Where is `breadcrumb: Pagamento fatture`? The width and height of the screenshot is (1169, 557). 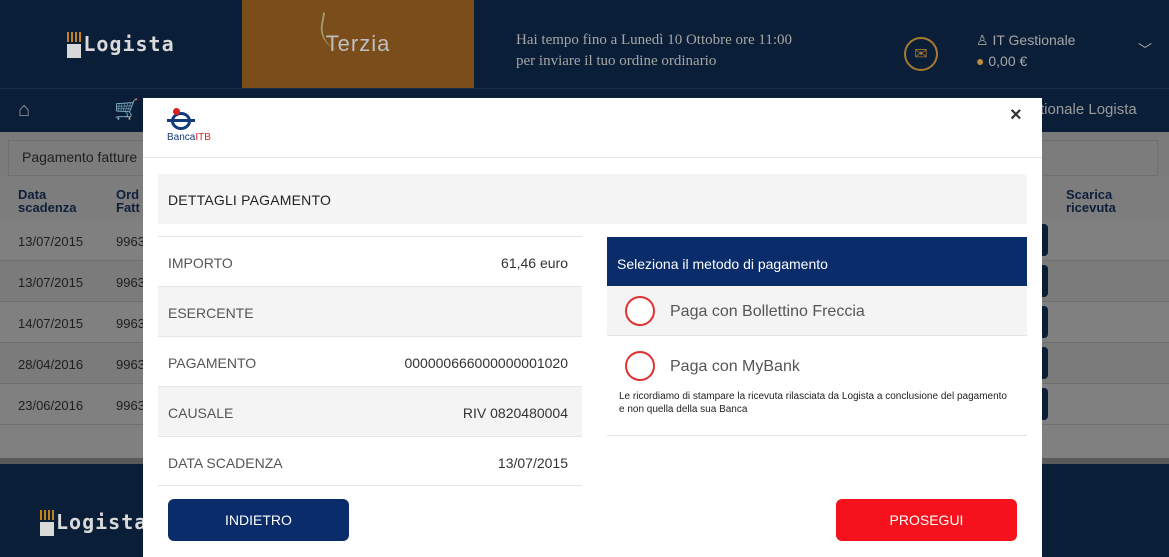 breadcrumb: Pagamento fatture is located at coordinates (80, 157).